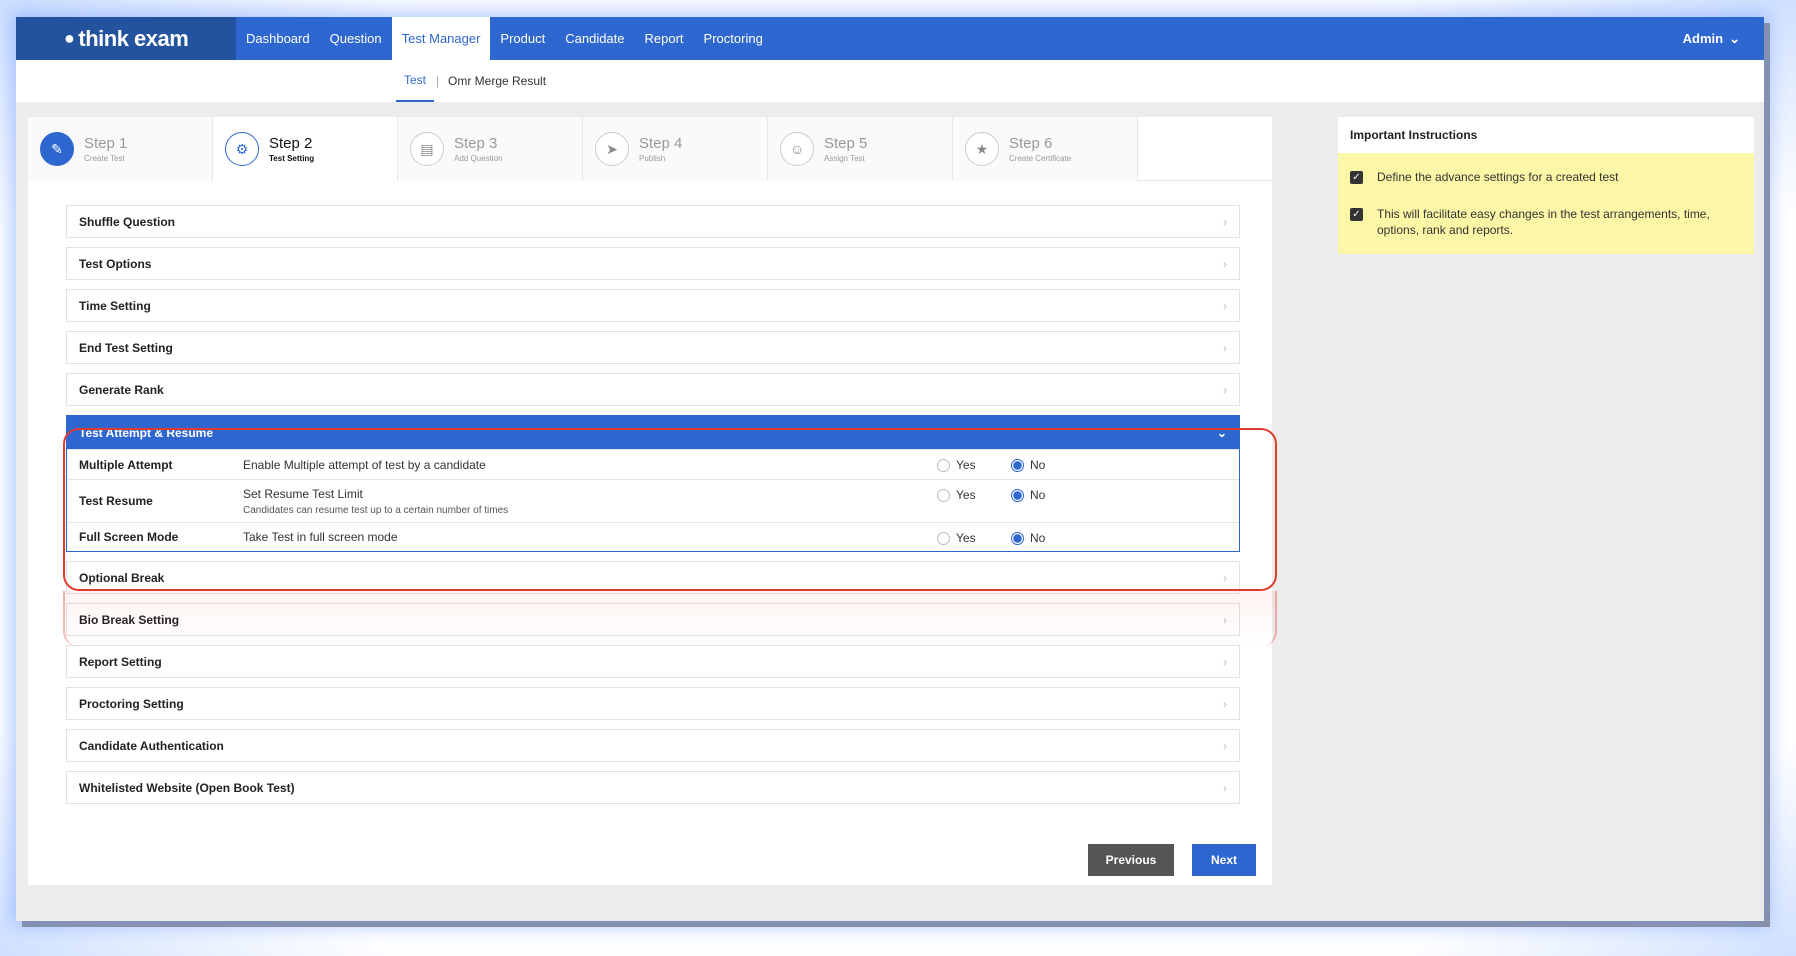 The image size is (1796, 956). I want to click on step-4: ➤ Step 4 Publish, so click(675, 149).